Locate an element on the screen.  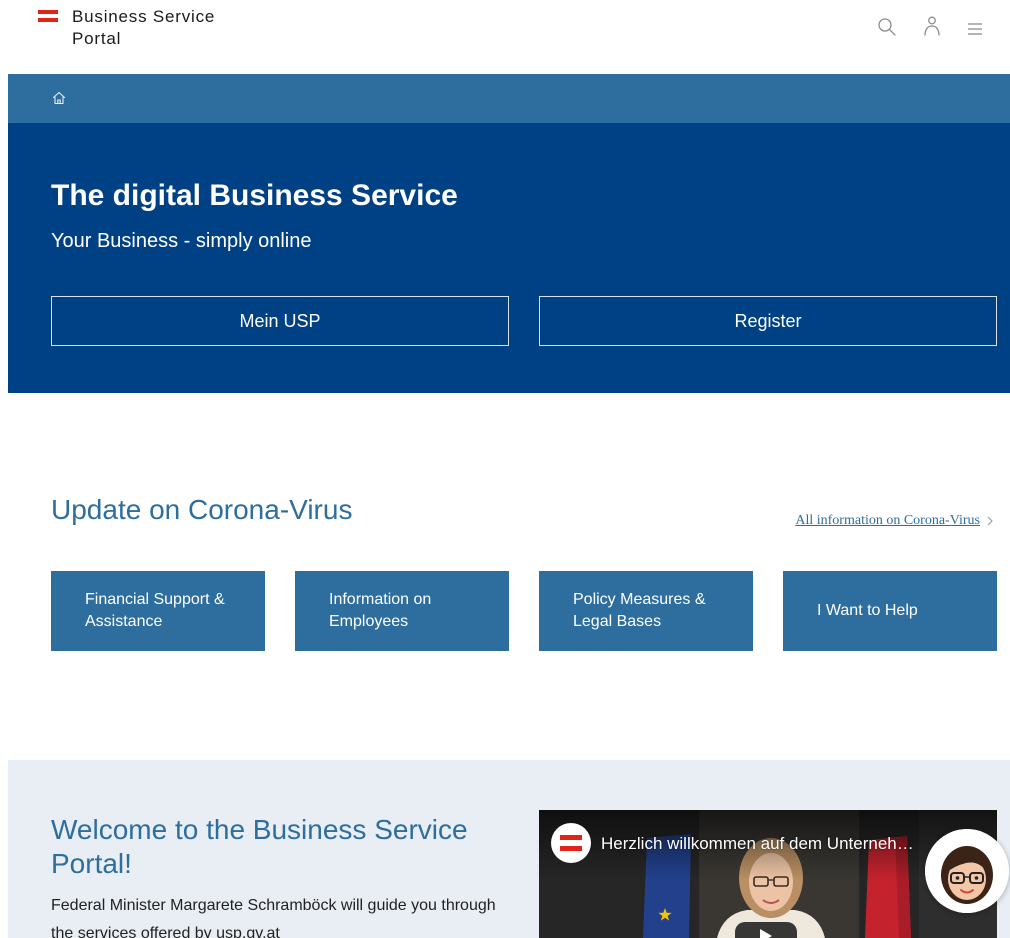
logo-text: Business Service Portal is located at coordinates (143, 28).